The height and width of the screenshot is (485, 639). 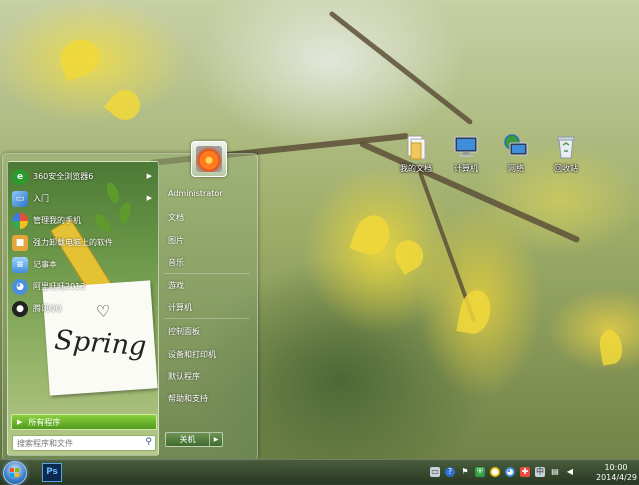 What do you see at coordinates (570, 472) in the screenshot?
I see `volume-icon: ◀` at bounding box center [570, 472].